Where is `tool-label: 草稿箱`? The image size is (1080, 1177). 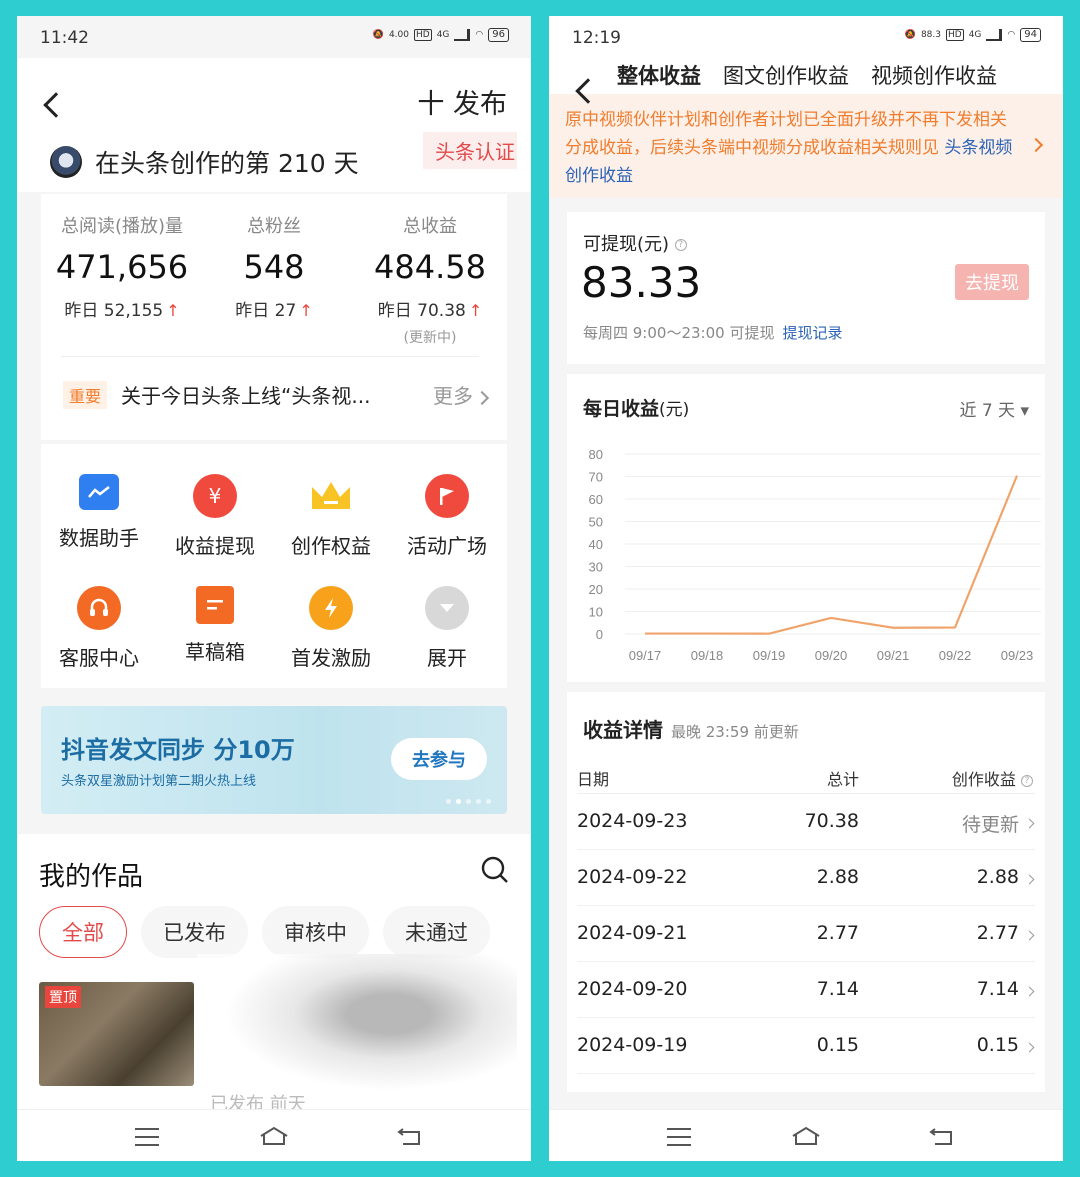 tool-label: 草稿箱 is located at coordinates (215, 652).